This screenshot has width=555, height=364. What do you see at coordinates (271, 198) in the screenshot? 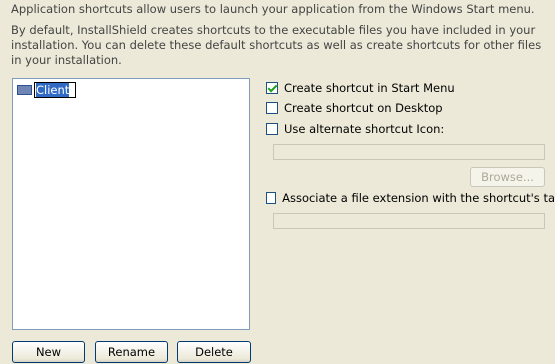
I see `file-ext-checkbox` at bounding box center [271, 198].